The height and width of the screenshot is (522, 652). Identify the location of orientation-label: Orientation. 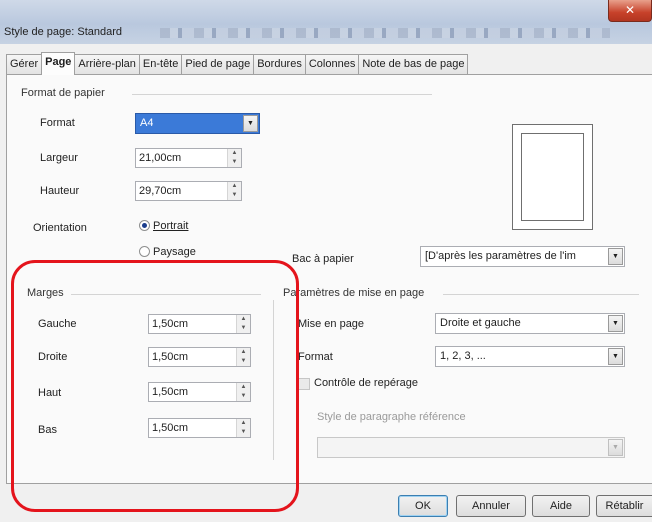
(60, 228).